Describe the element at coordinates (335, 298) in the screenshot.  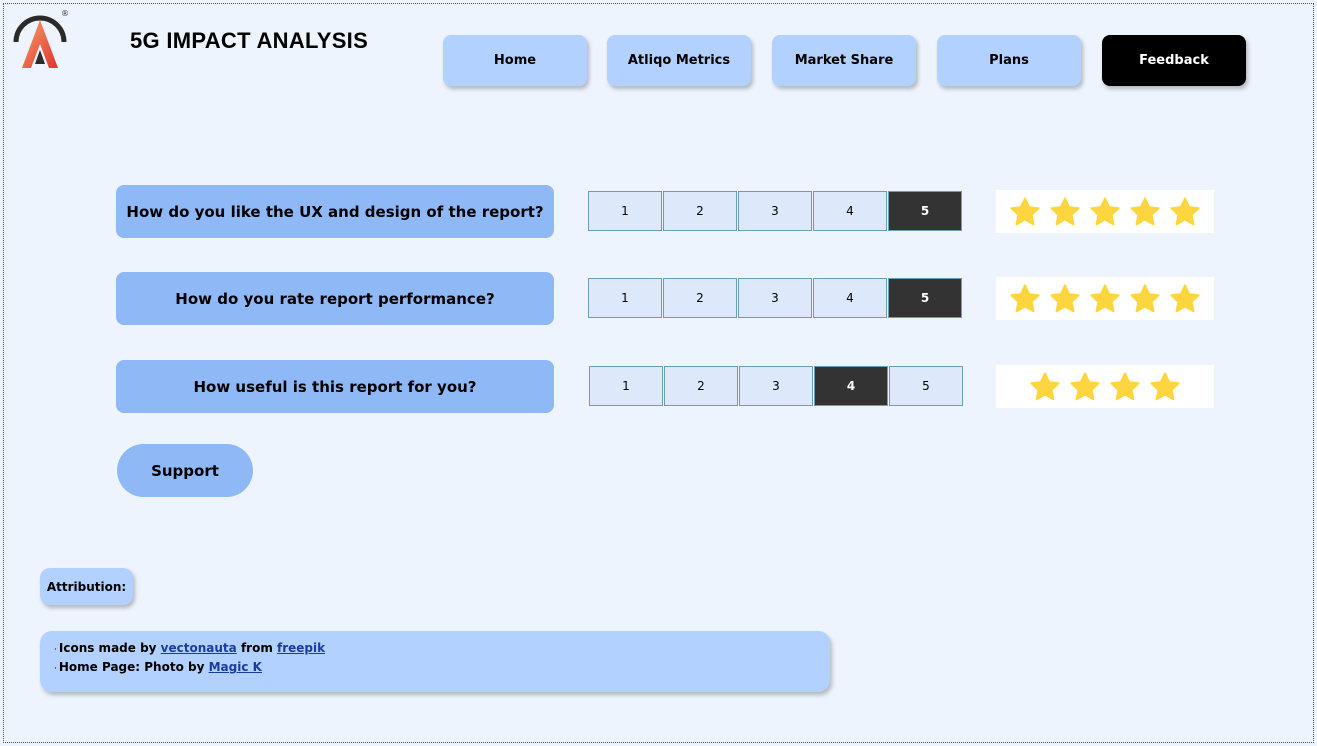
I see `question-performance: How do you rate report performance?` at that location.